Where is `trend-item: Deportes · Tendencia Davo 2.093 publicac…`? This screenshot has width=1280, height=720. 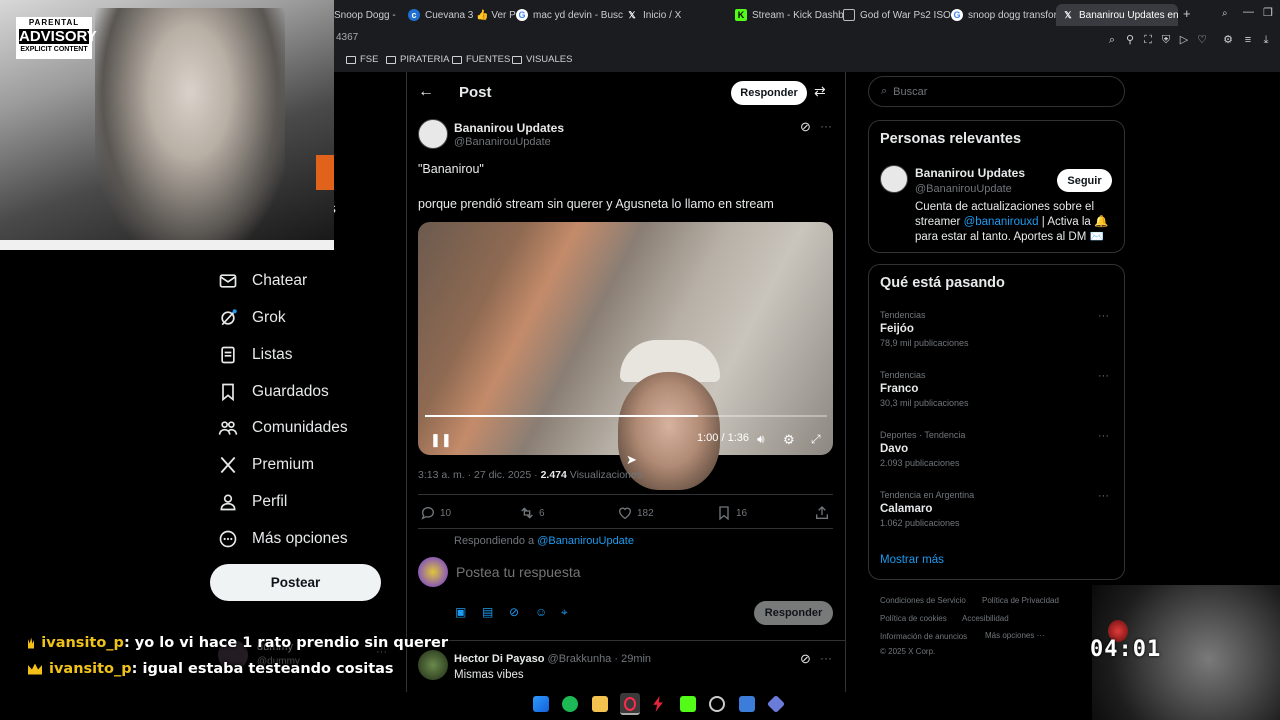
trend-item: Deportes · Tendencia Davo 2.093 publicac… is located at coordinates (997, 449).